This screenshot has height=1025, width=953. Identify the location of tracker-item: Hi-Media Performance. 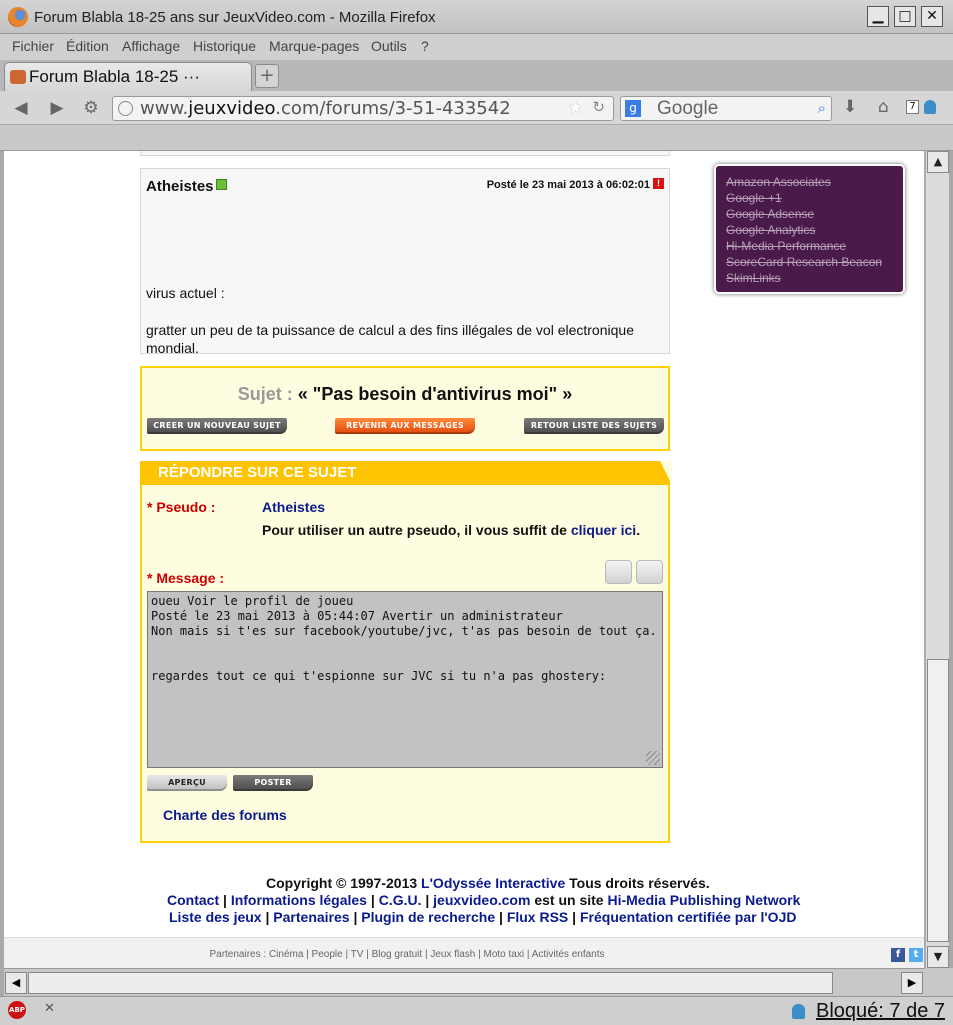
(809, 246).